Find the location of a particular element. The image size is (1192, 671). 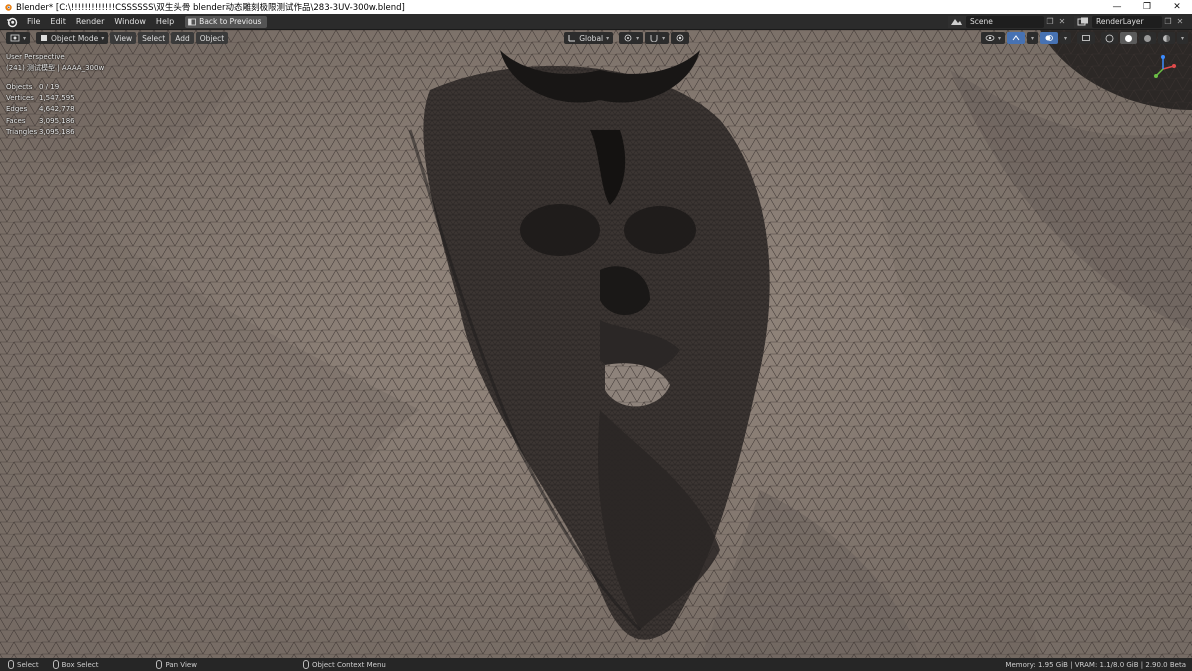

back-to-previous-button: Back to Previous is located at coordinates (226, 21).